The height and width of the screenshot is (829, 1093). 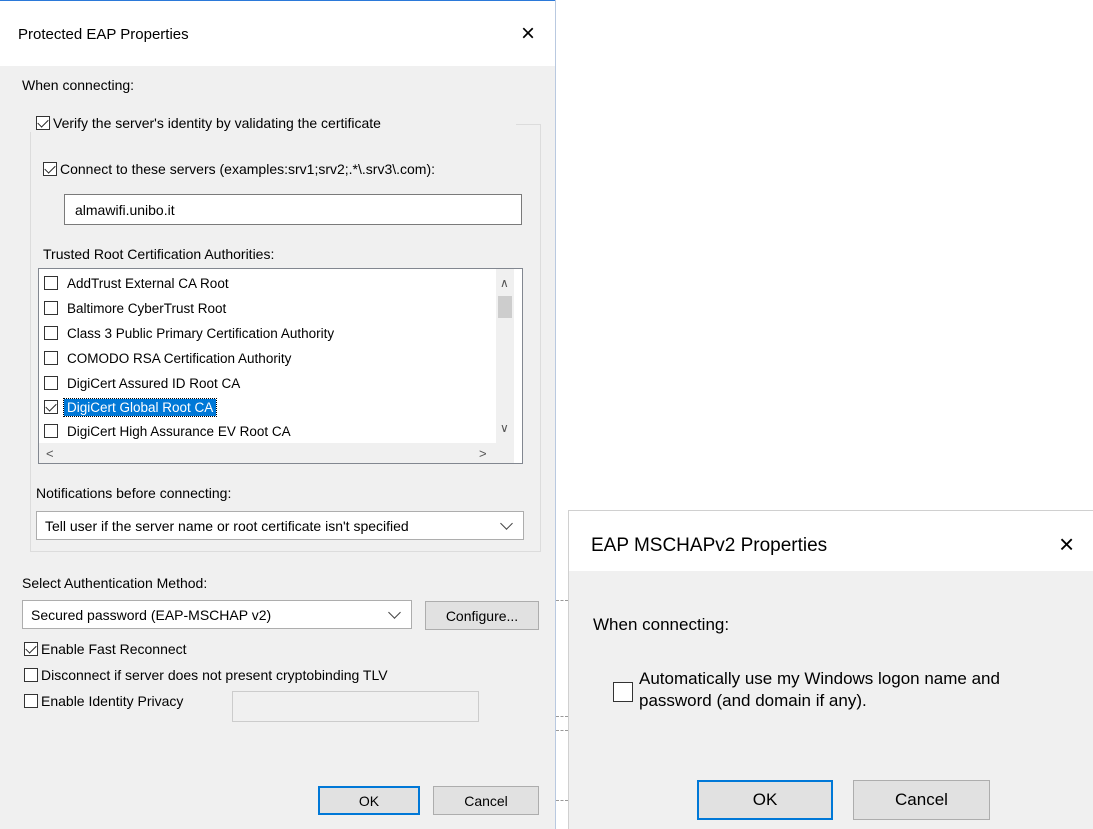 What do you see at coordinates (140, 407) in the screenshot?
I see `certificate-name: DigiCert Global Root CA` at bounding box center [140, 407].